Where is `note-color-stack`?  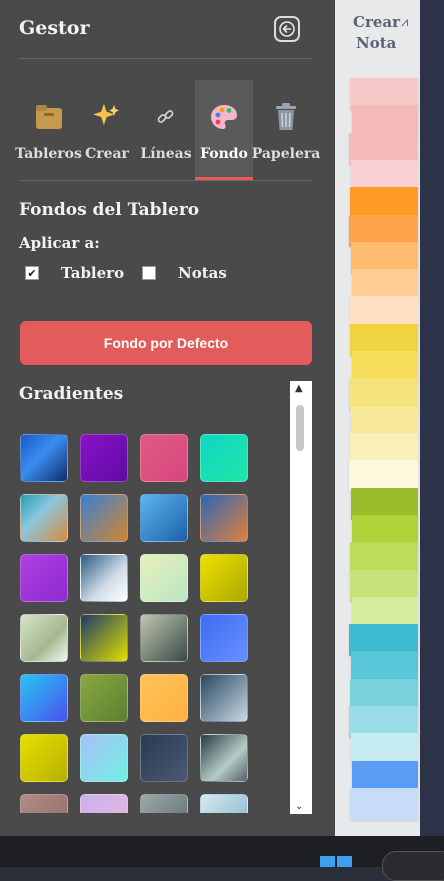 note-color-stack is located at coordinates (385, 449).